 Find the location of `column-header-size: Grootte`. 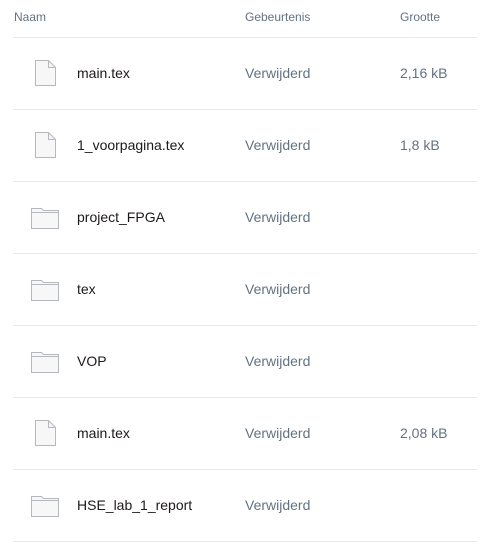

column-header-size: Grootte is located at coordinates (420, 17).